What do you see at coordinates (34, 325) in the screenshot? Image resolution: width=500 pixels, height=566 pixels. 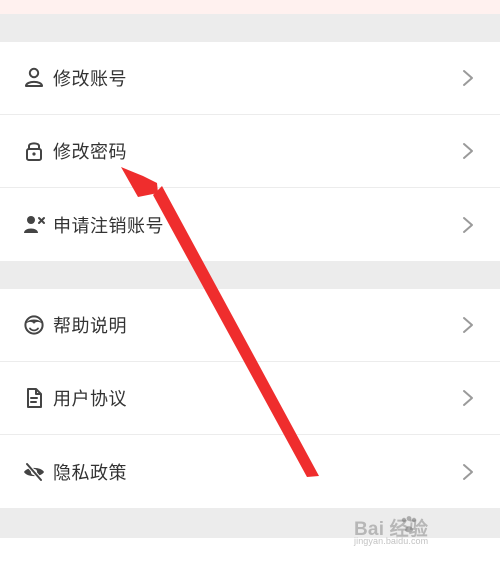 I see `help-avatar-icon` at bounding box center [34, 325].